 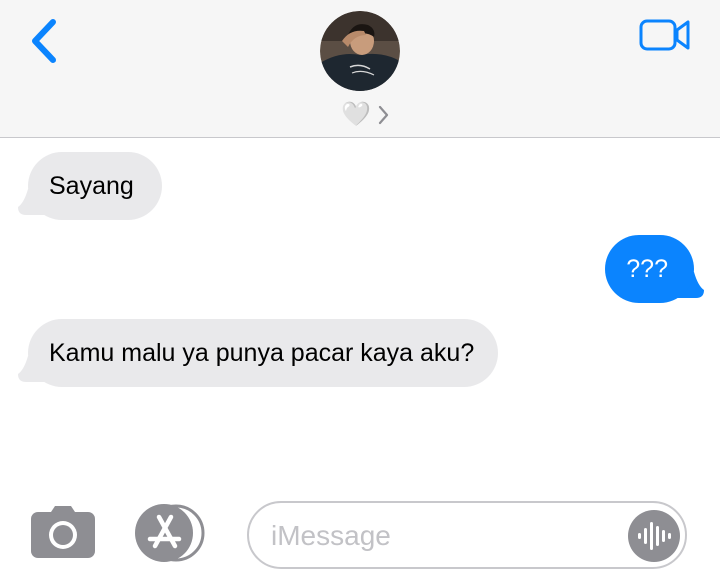 I want to click on chevron-right-icon, so click(x=383, y=115).